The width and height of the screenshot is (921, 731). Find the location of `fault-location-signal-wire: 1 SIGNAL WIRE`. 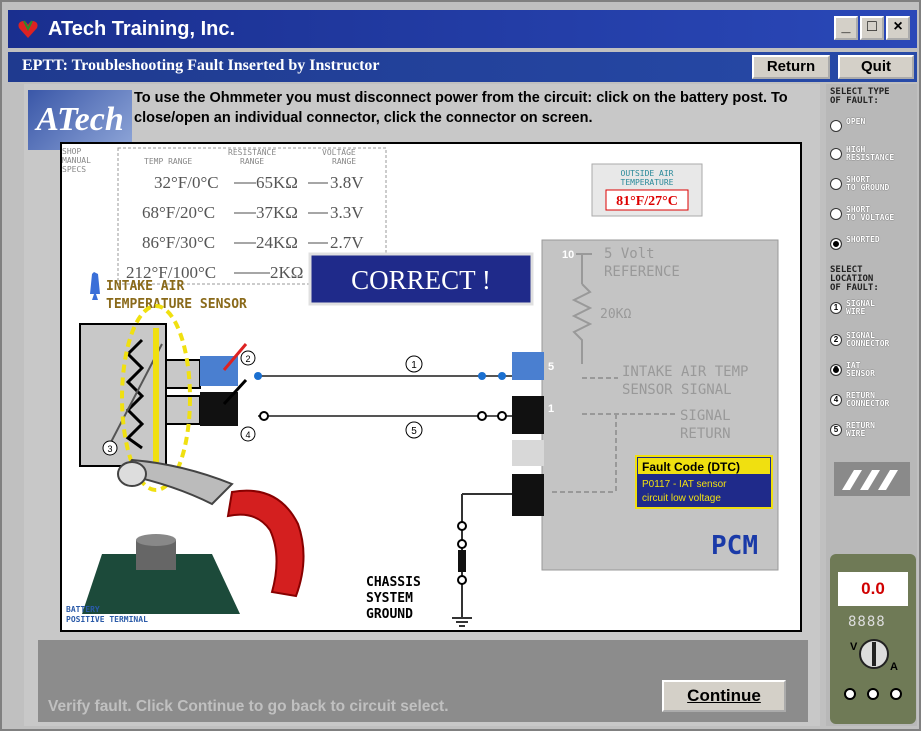

fault-location-signal-wire: 1 SIGNAL WIRE is located at coordinates (872, 311).